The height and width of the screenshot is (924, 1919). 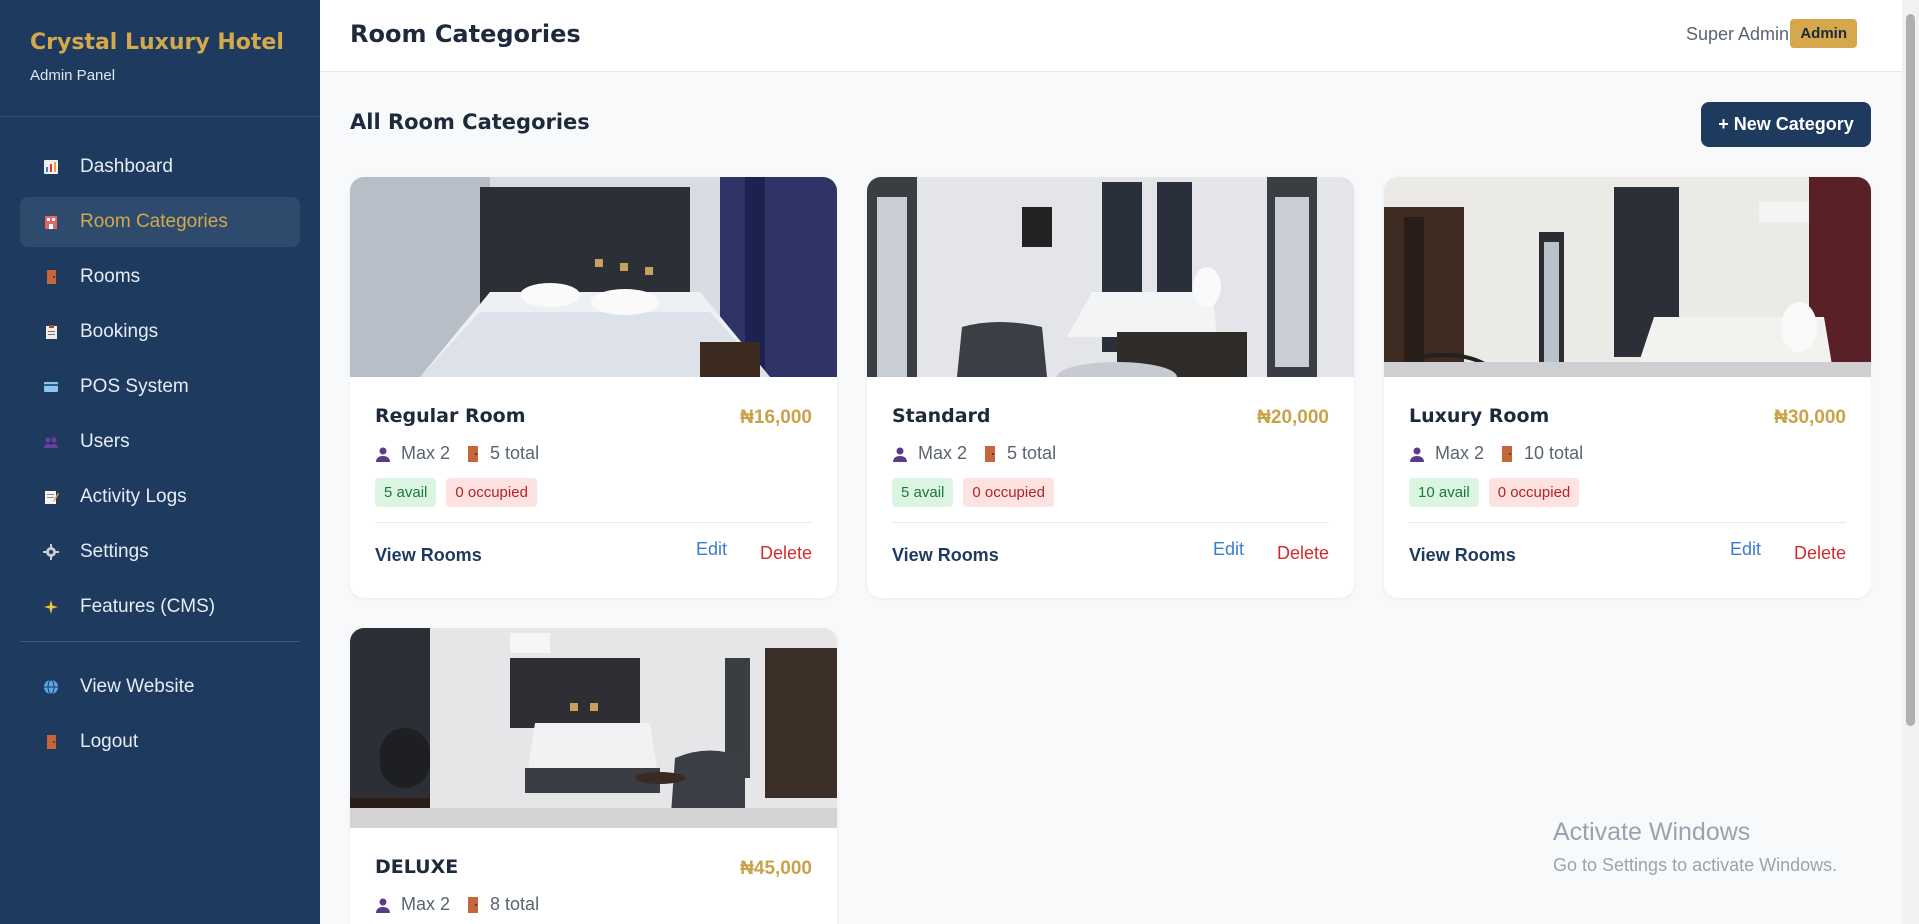 I want to click on total-rooms: 8 total, so click(x=515, y=904).